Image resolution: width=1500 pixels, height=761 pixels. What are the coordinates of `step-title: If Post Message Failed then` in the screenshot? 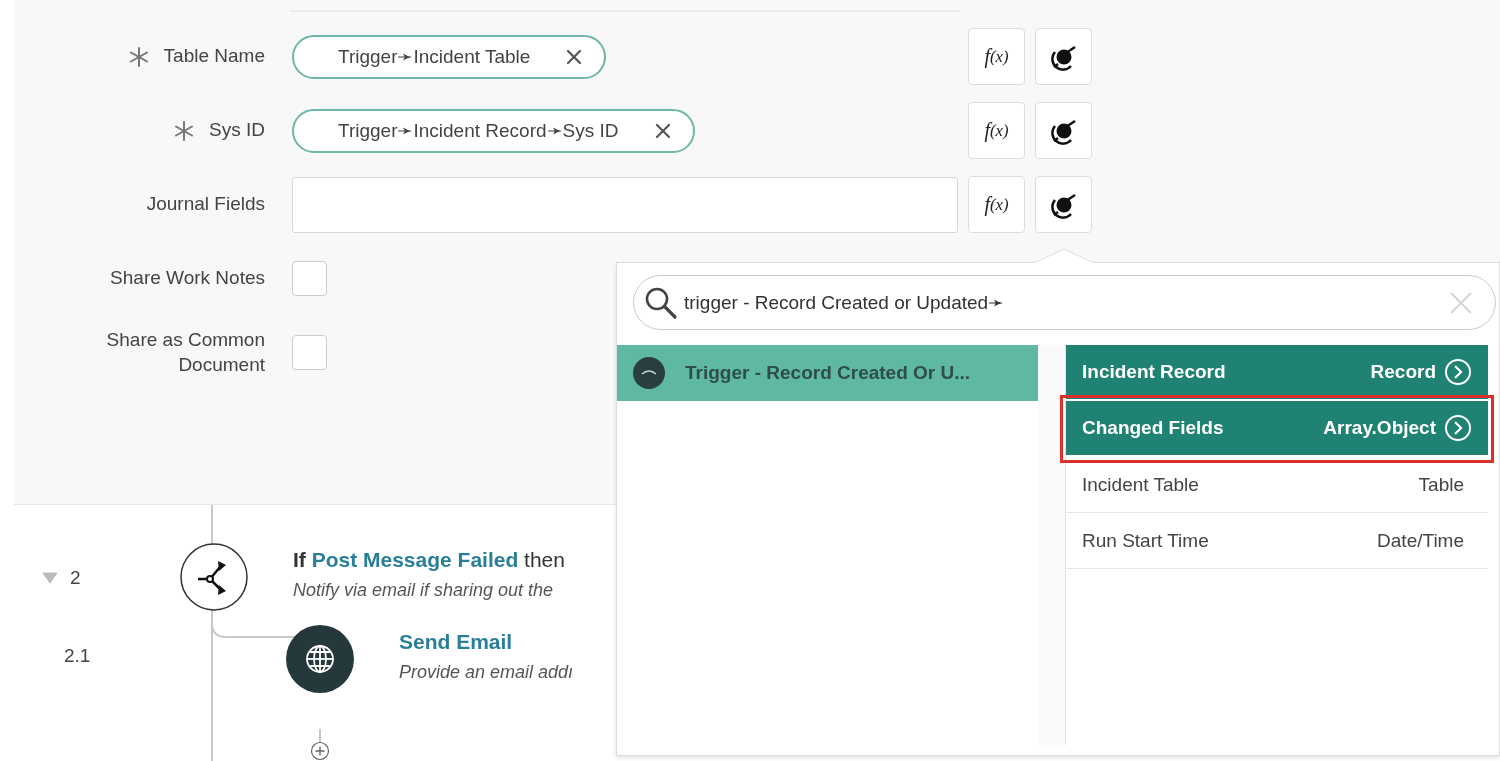 It's located at (429, 560).